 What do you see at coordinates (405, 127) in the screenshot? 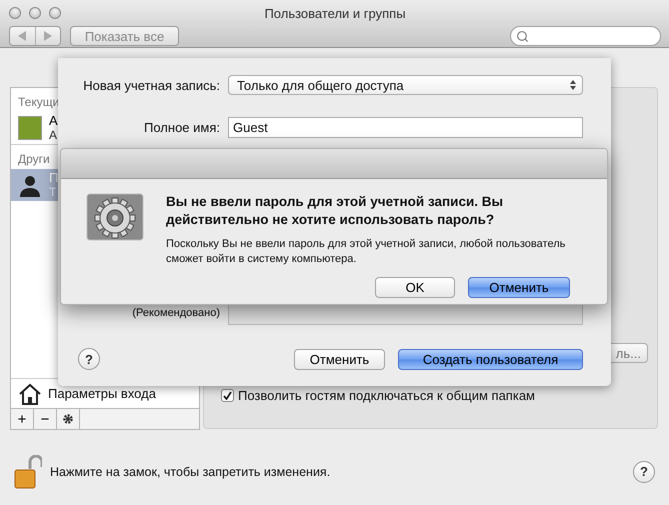
I see `full-name-field: Guest` at bounding box center [405, 127].